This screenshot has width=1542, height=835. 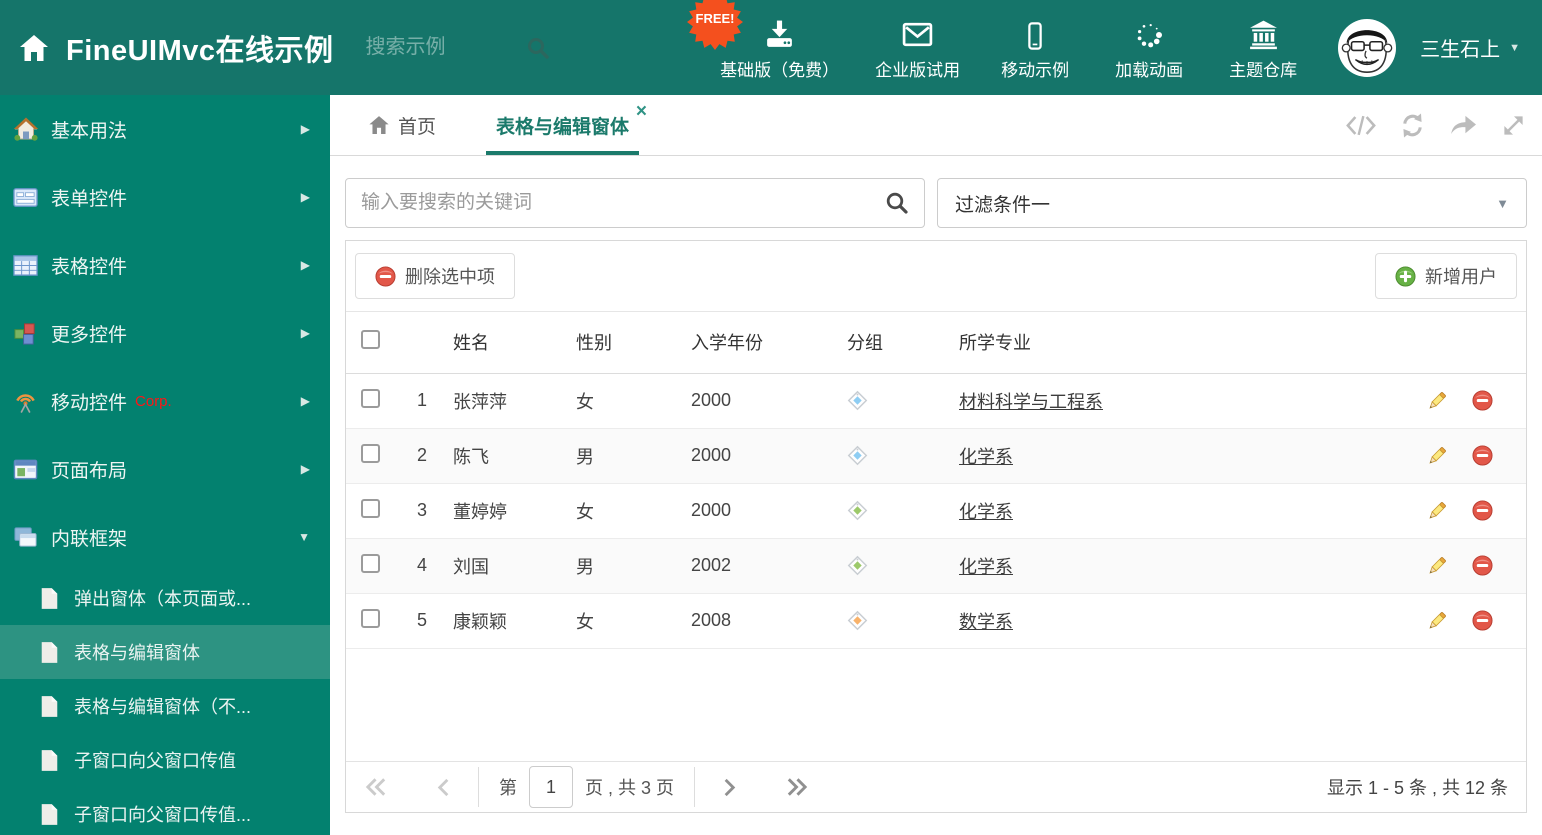 What do you see at coordinates (1232, 203) in the screenshot?
I see `filter-dropdown: 过滤条件一 ▼` at bounding box center [1232, 203].